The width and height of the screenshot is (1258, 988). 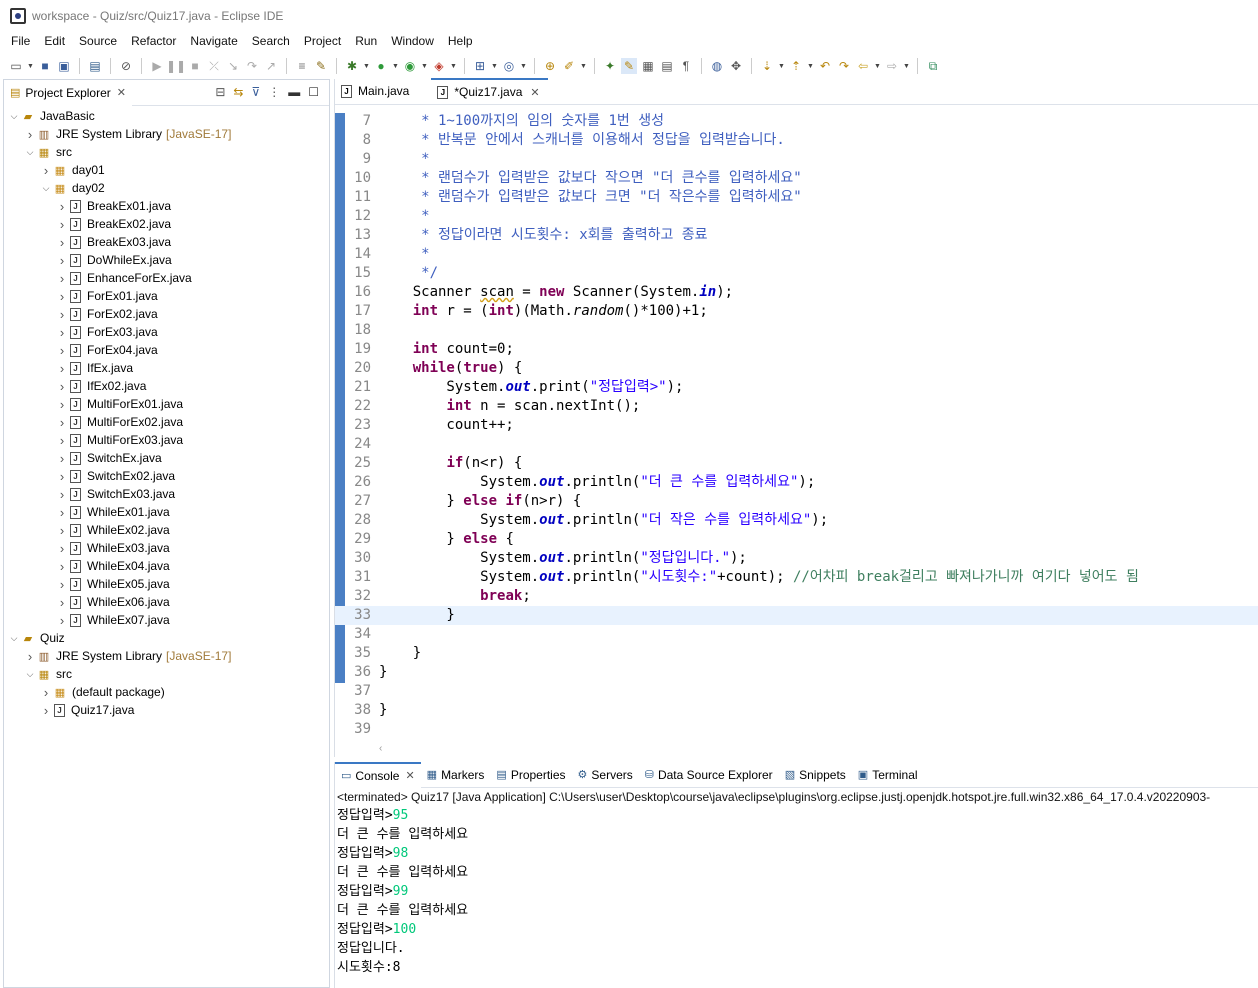 What do you see at coordinates (815, 775) in the screenshot?
I see `tab-snippets: ▧ Snippets` at bounding box center [815, 775].